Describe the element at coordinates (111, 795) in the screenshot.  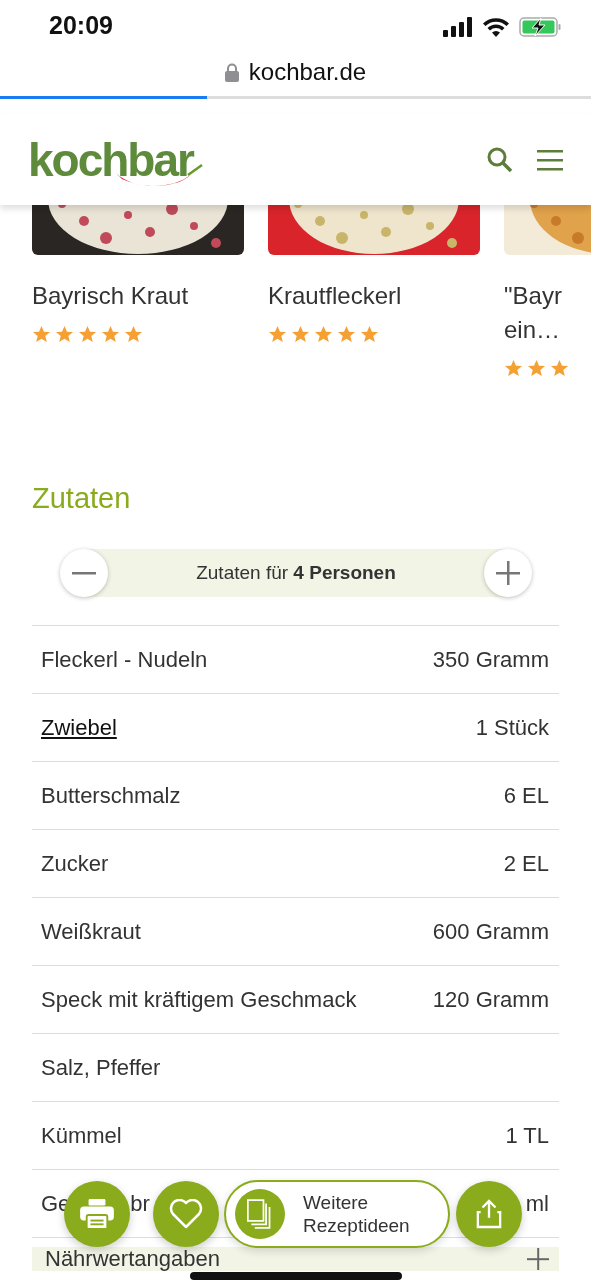
I see `ingredient-name: Butterschmalz` at that location.